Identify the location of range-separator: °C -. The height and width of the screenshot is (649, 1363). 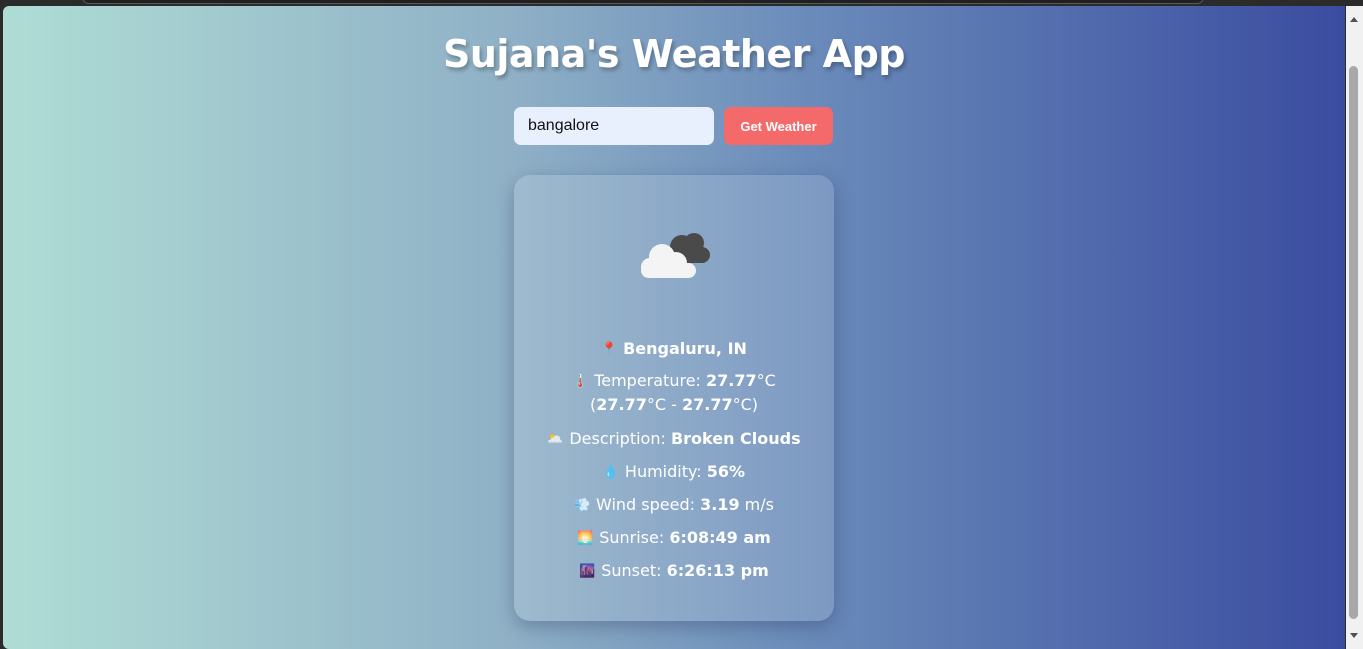
(664, 404).